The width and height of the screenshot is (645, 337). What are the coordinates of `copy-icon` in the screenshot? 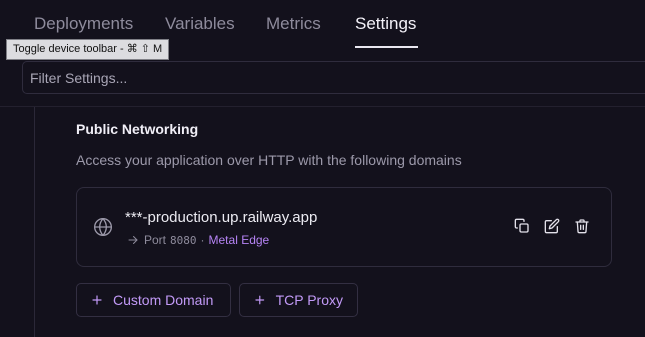 It's located at (522, 226).